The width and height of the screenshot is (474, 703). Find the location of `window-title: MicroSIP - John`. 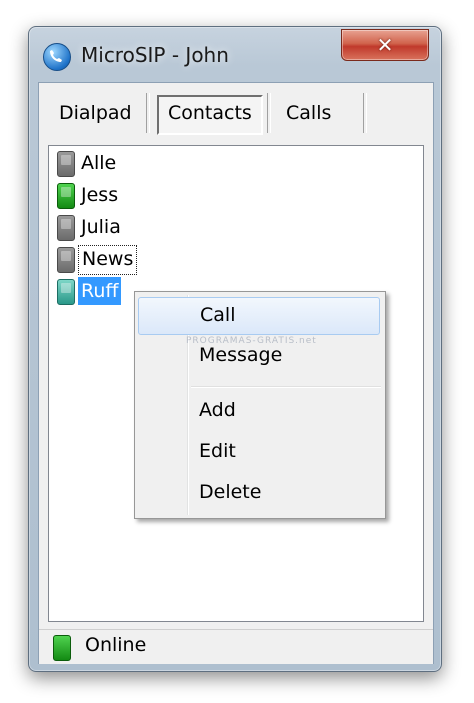

window-title: MicroSIP - John is located at coordinates (155, 55).